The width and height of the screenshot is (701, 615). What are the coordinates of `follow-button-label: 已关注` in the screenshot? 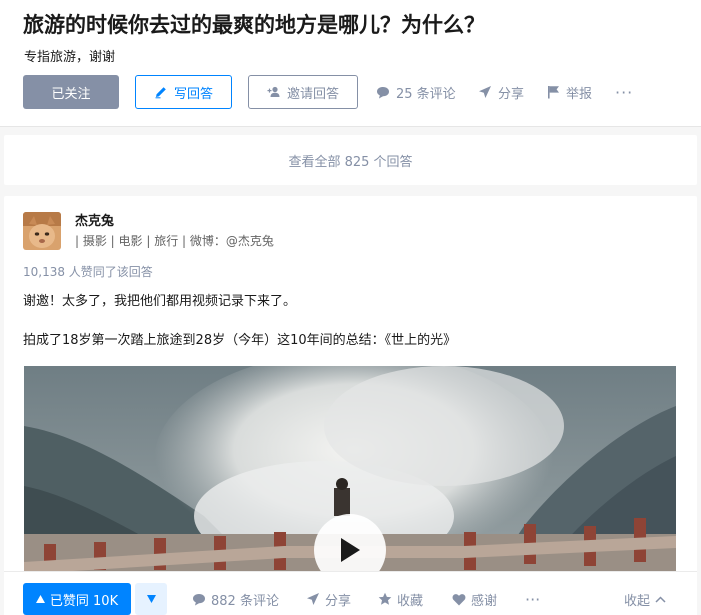 It's located at (71, 94).